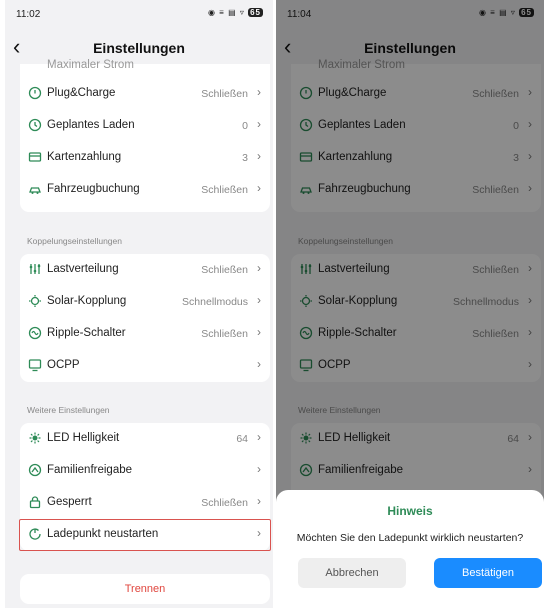 The width and height of the screenshot is (544, 608). What do you see at coordinates (242, 439) in the screenshot?
I see `row-value: 64` at bounding box center [242, 439].